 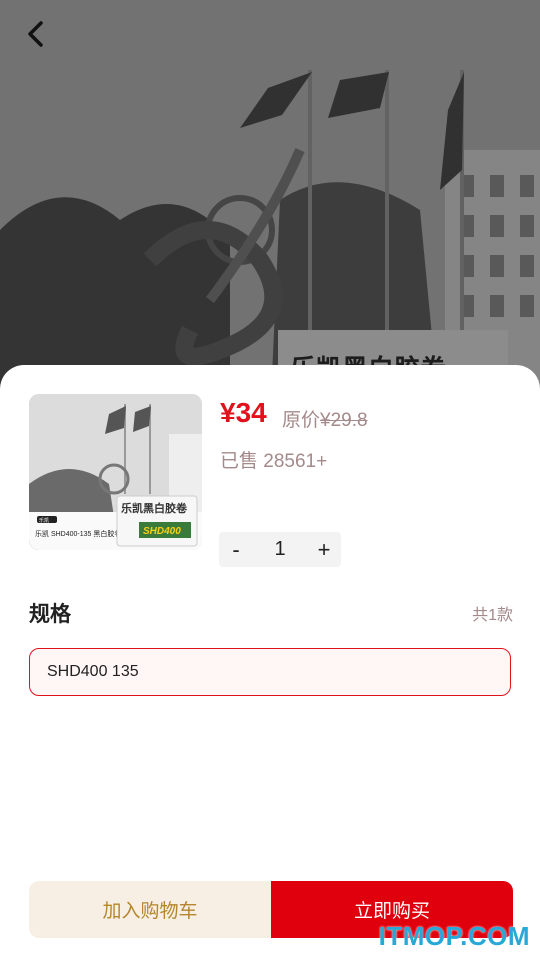 I want to click on back-button, so click(x=36, y=34).